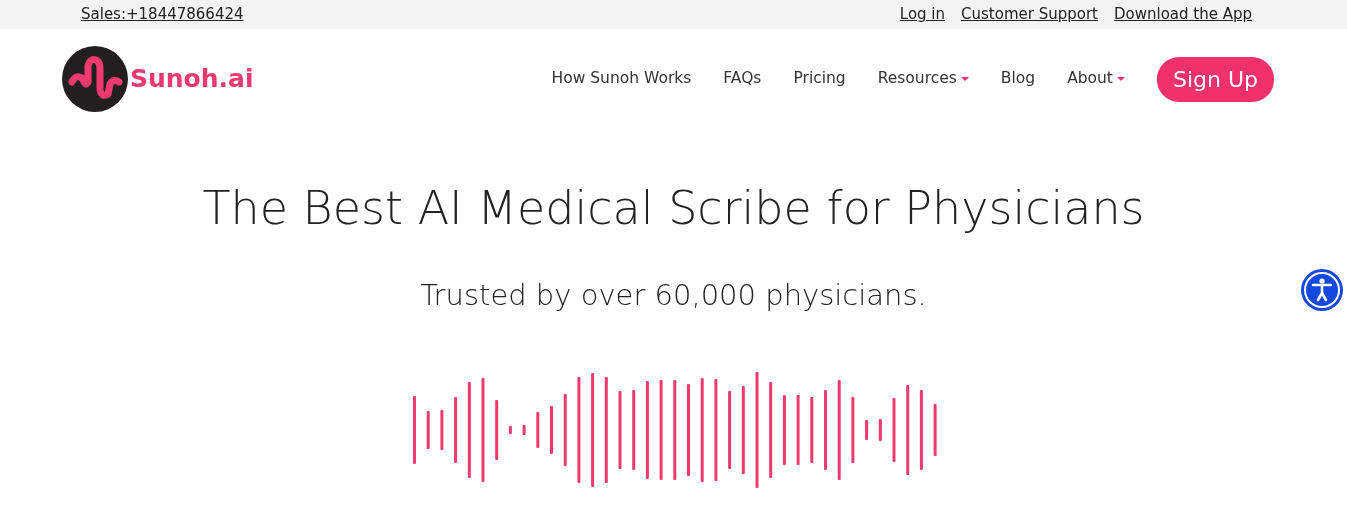  Describe the element at coordinates (819, 79) in the screenshot. I see `nav-link: Pricing` at that location.